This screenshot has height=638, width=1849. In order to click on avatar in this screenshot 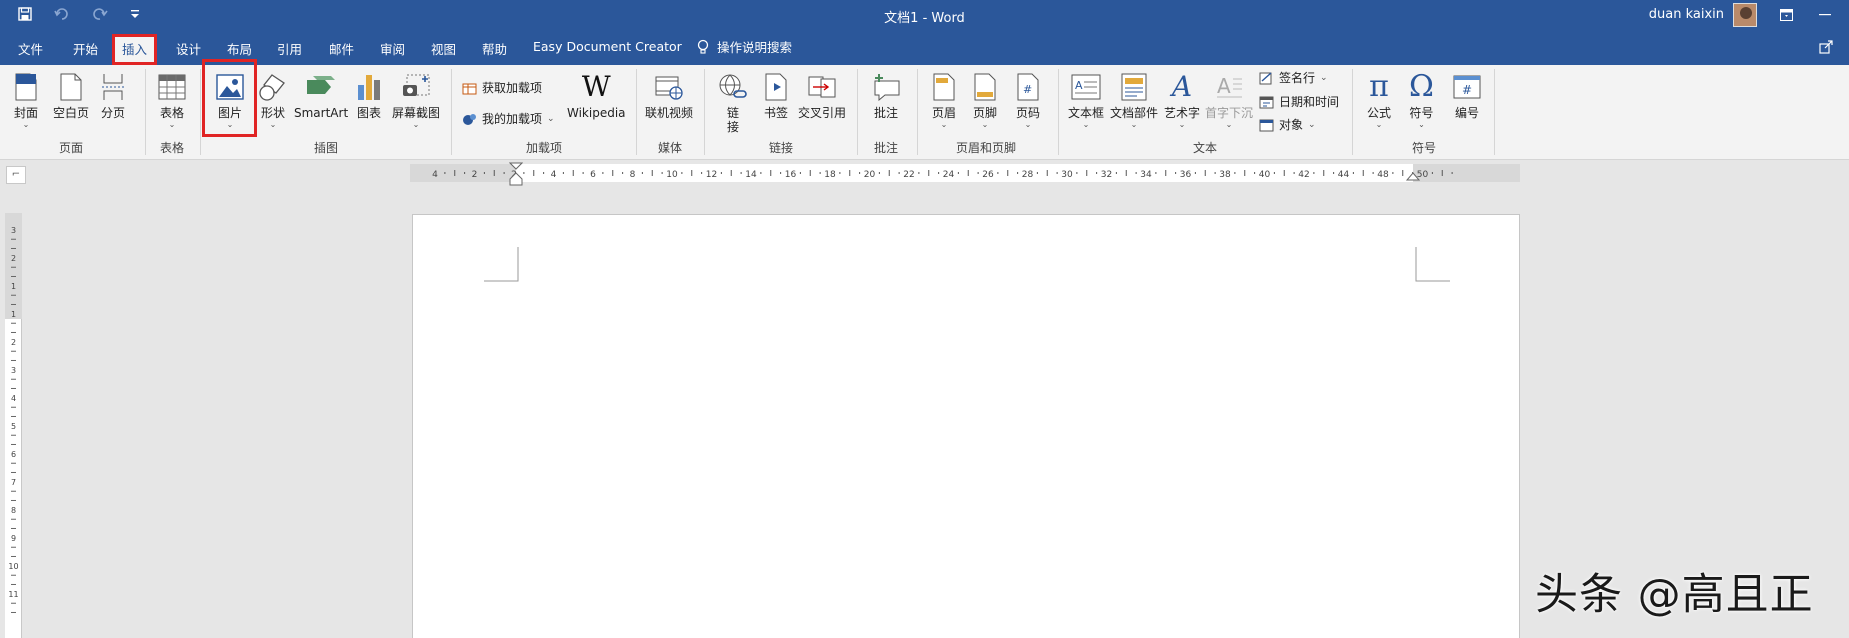, I will do `click(1745, 15)`.